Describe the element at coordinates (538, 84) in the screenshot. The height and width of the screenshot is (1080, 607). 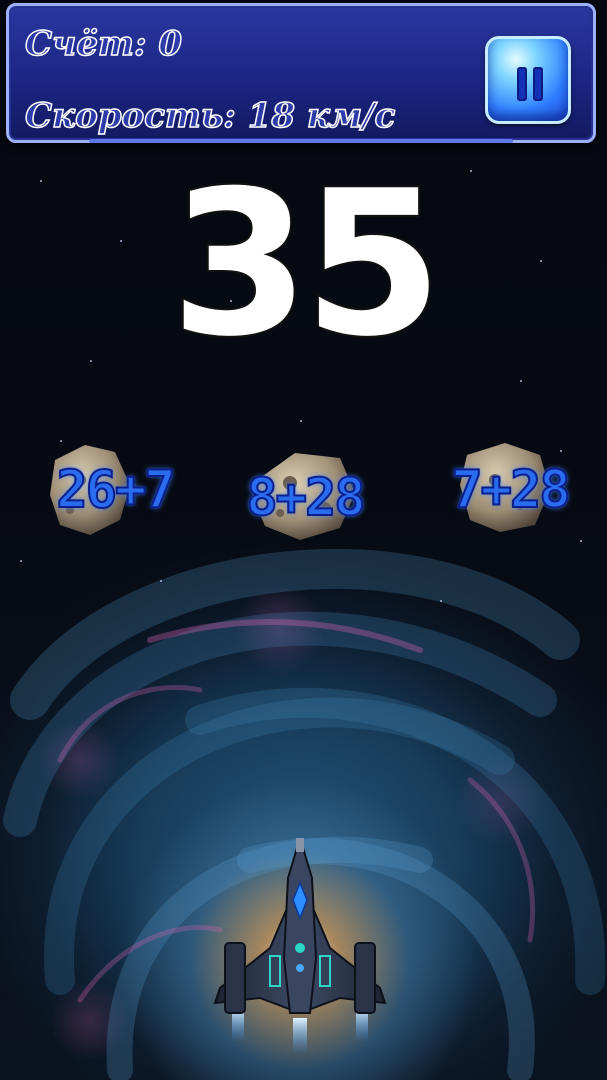
I see `pause-bar-right` at that location.